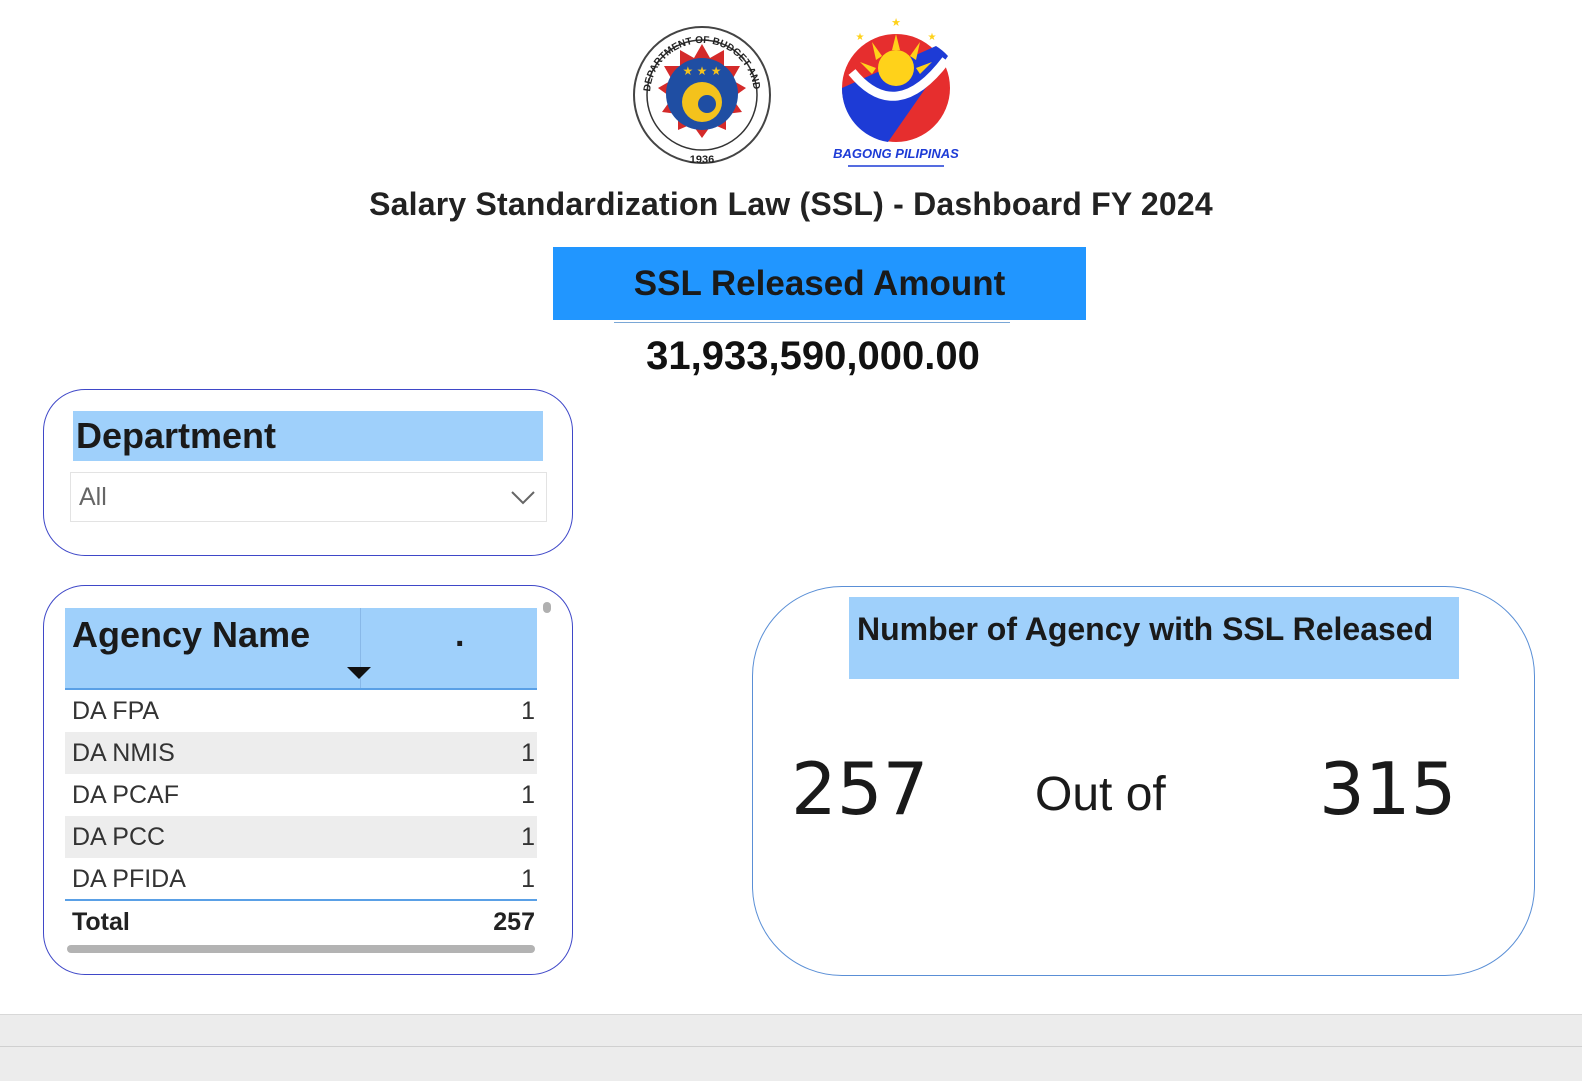 This screenshot has width=1582, height=1081. I want to click on total-value: 257, so click(514, 921).